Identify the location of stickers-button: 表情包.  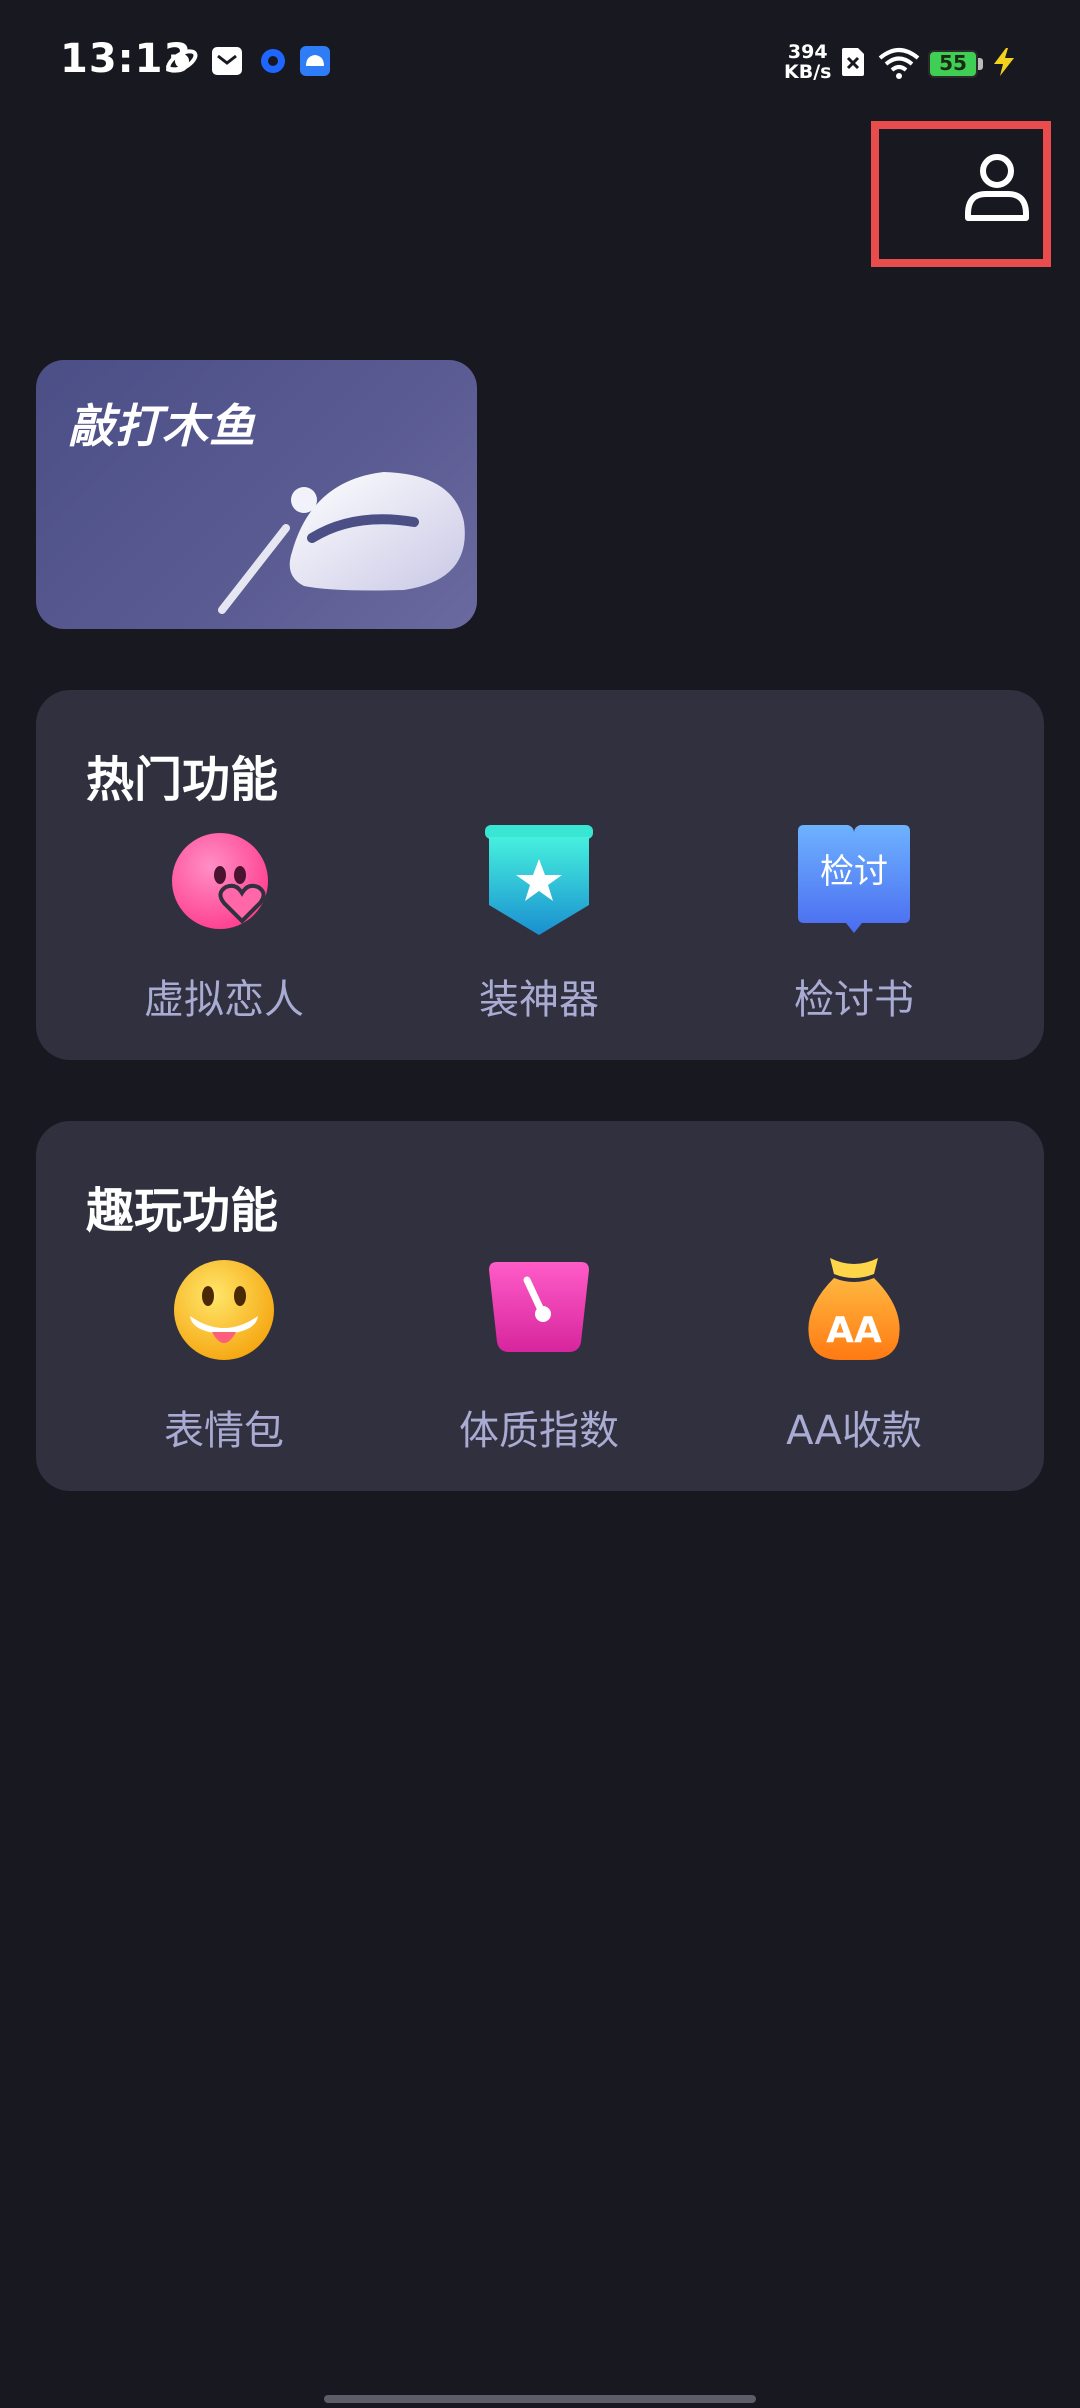
(224, 1356).